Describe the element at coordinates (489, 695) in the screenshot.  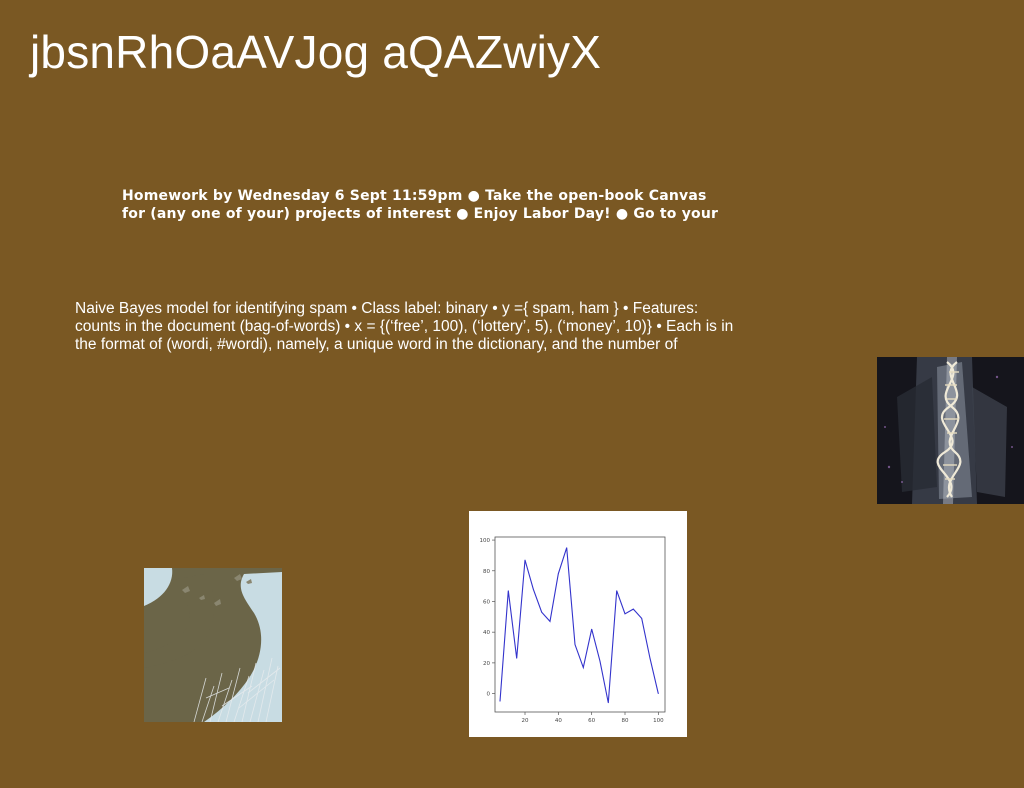
I see `y-tick-label: 0` at that location.